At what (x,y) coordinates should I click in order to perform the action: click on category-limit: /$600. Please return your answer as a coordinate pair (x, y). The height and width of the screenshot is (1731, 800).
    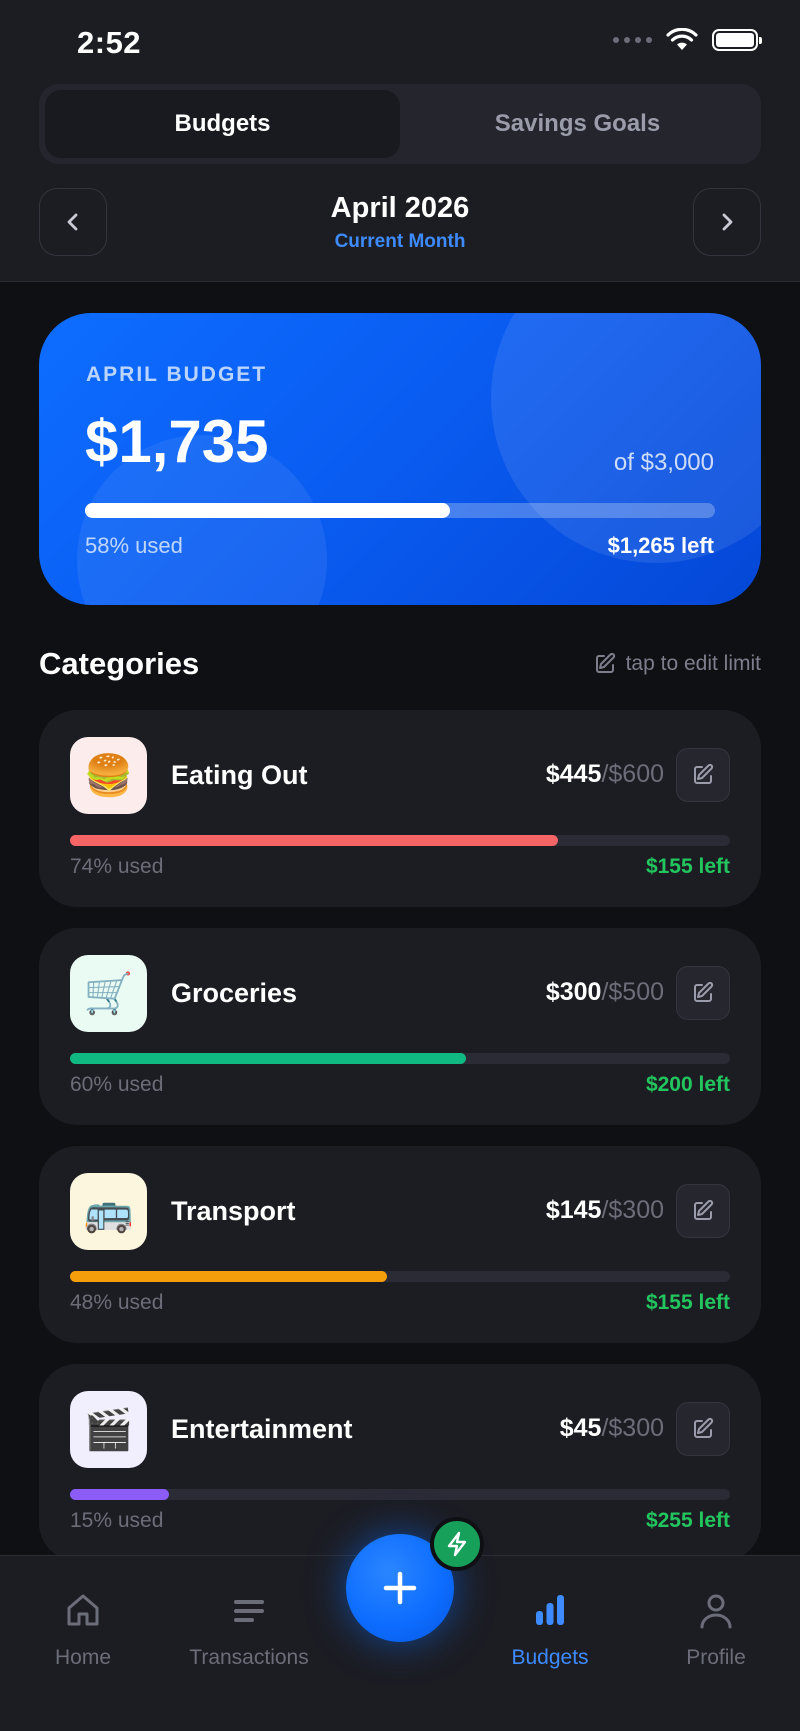
    Looking at the image, I should click on (632, 774).